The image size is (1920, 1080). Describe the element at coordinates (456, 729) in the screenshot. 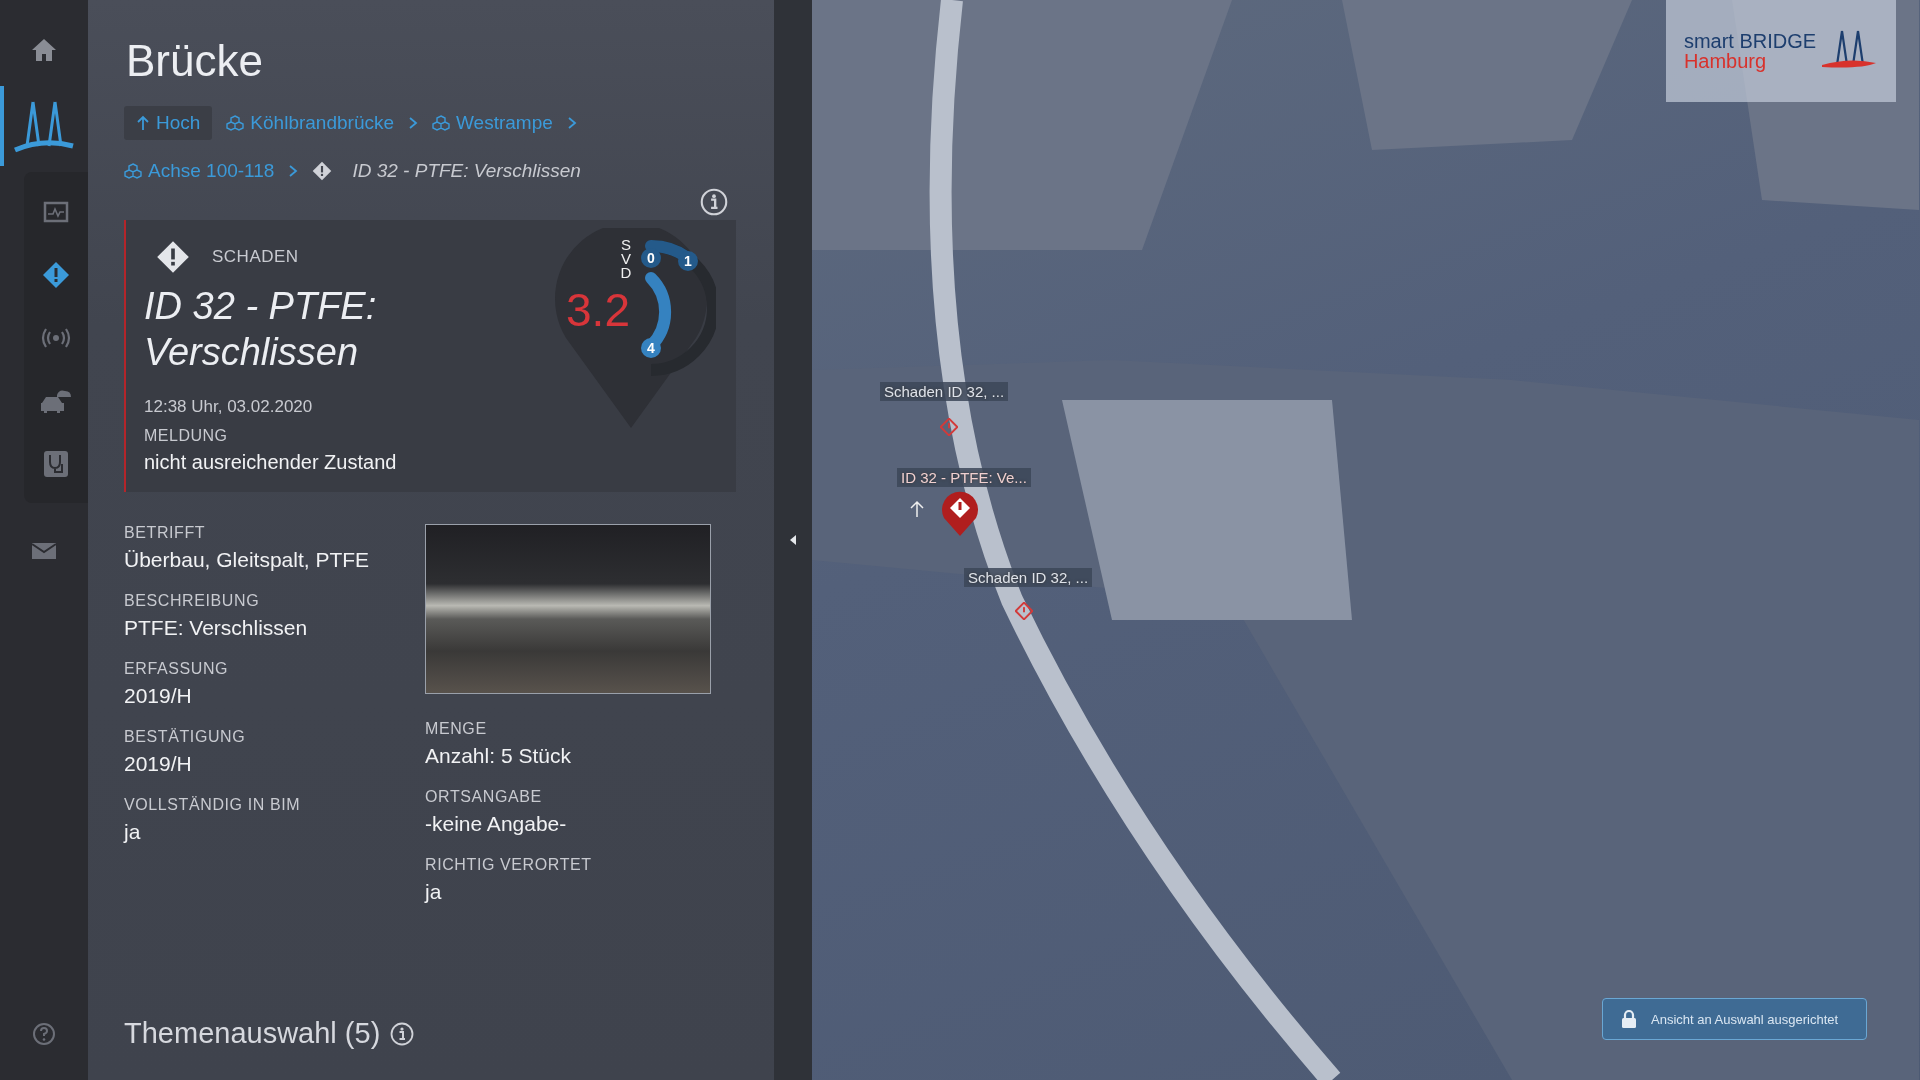

I see `field-label: MENGE` at that location.